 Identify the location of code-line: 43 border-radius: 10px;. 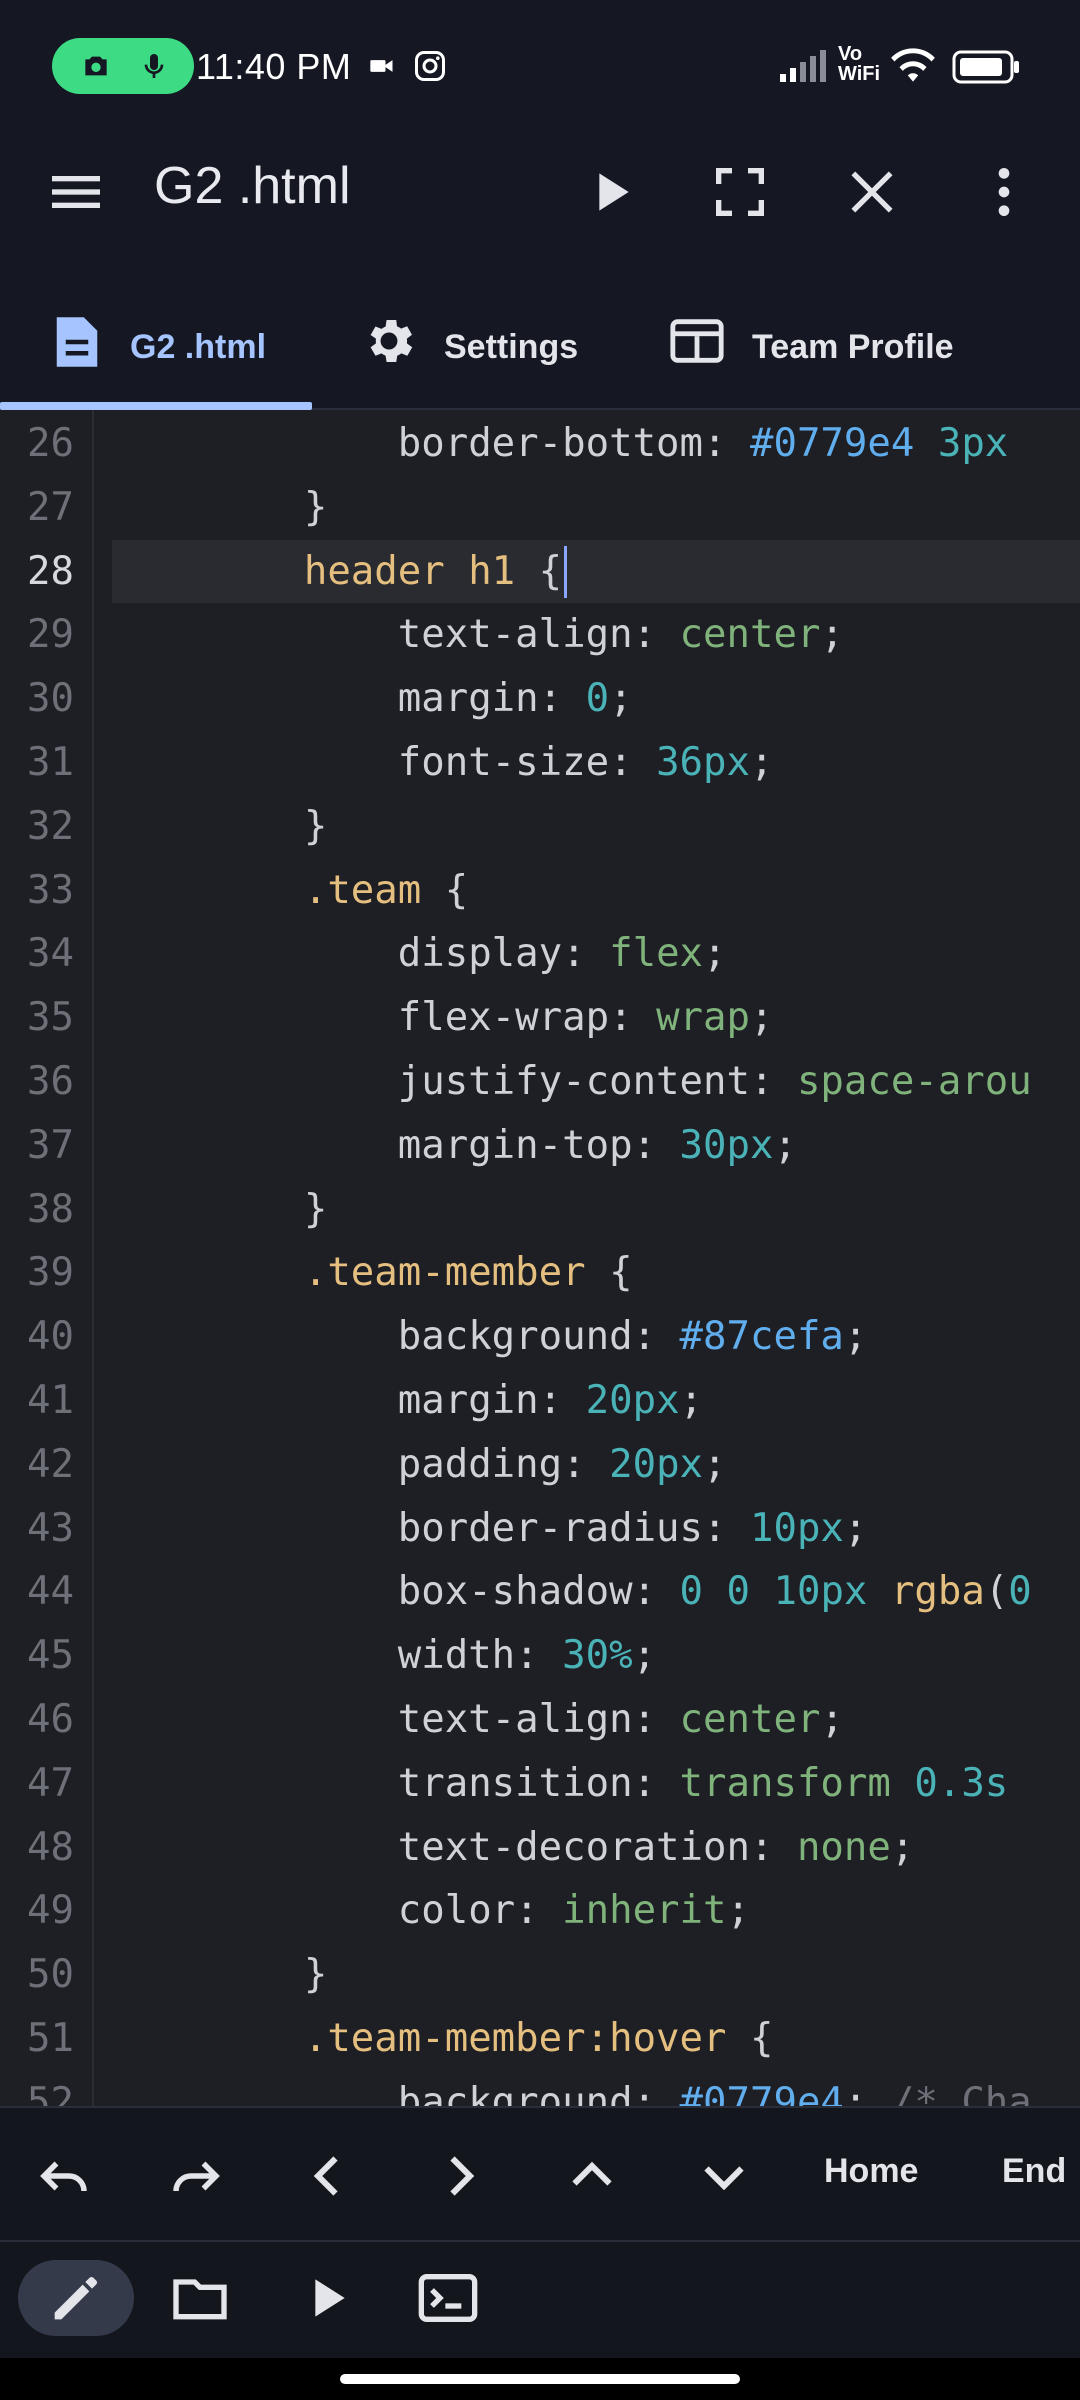
(540, 1529).